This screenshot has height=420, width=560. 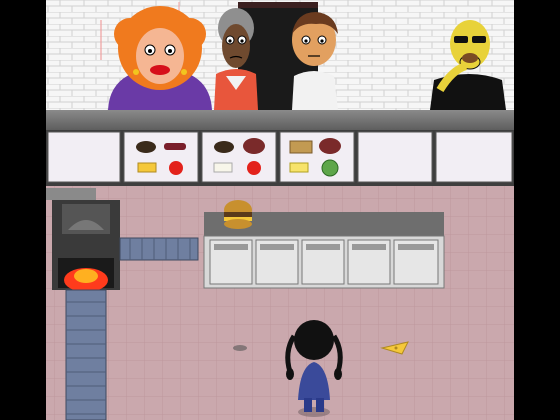 What do you see at coordinates (147, 167) in the screenshot?
I see `cheese-icon` at bounding box center [147, 167].